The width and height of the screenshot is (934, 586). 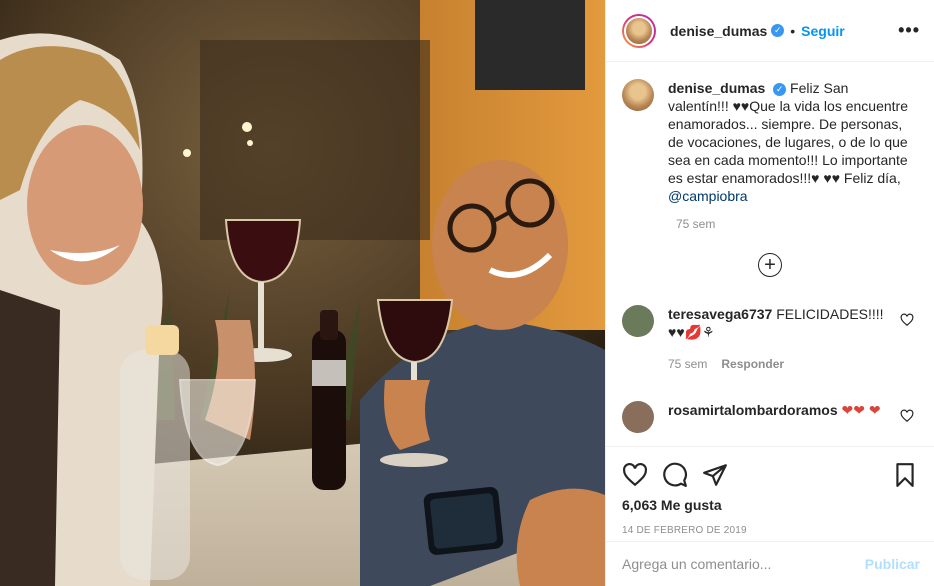 I want to click on load-more-icon: +, so click(x=770, y=265).